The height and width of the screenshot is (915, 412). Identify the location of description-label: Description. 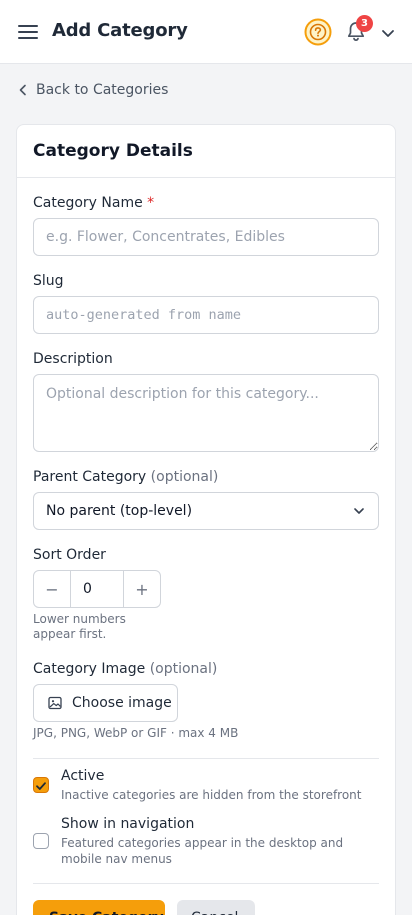
(73, 359).